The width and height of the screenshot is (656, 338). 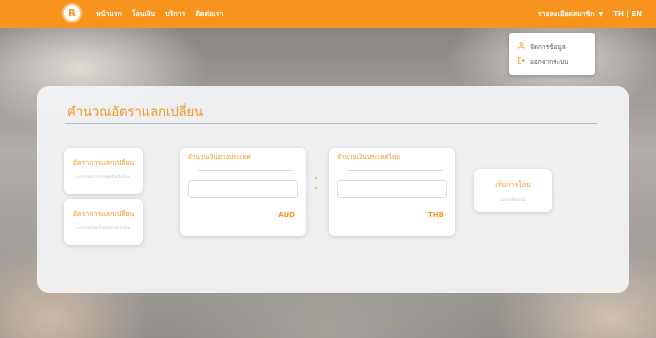 I want to click on thai-amount-card: จำนวนเงินประเทศไทย THB, so click(x=392, y=192).